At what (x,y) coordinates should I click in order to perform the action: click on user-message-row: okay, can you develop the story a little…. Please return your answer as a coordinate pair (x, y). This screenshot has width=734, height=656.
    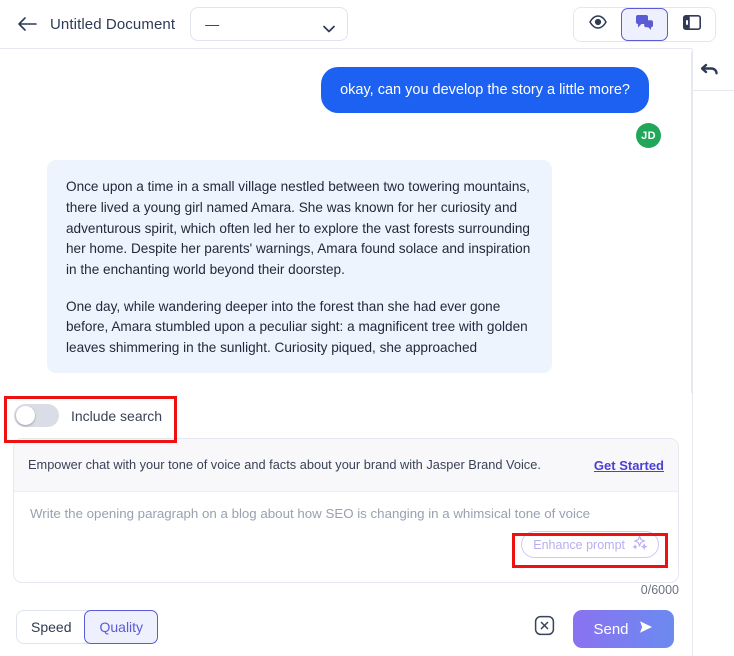
    Looking at the image, I should click on (346, 81).